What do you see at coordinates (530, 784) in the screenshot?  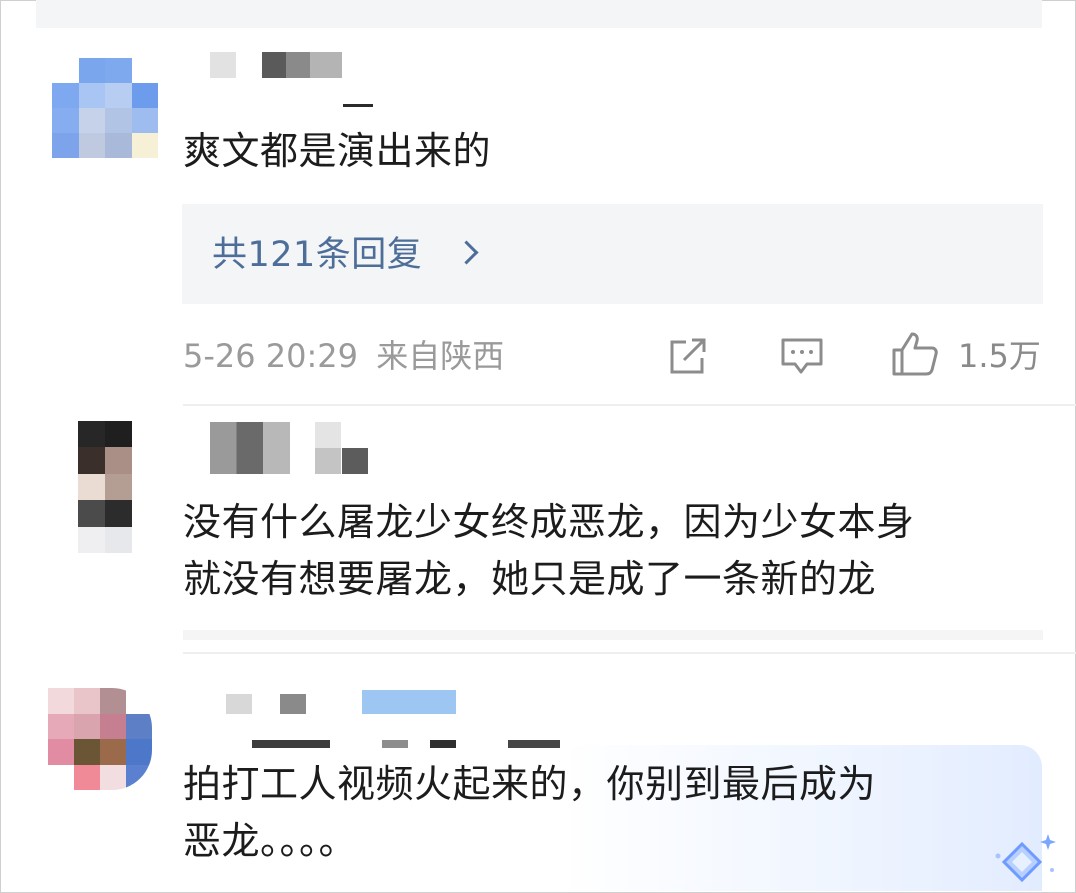 I see `comment-text-line-1: 拍打工人视频火起来的，你别到最后成为` at bounding box center [530, 784].